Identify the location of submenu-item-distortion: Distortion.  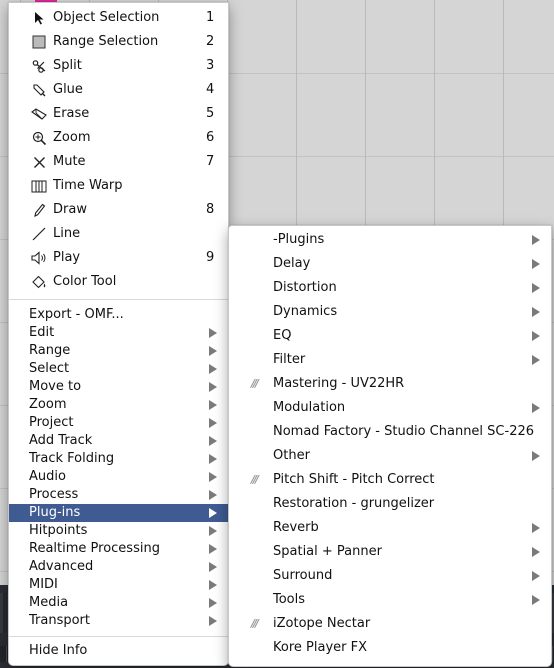
(390, 288).